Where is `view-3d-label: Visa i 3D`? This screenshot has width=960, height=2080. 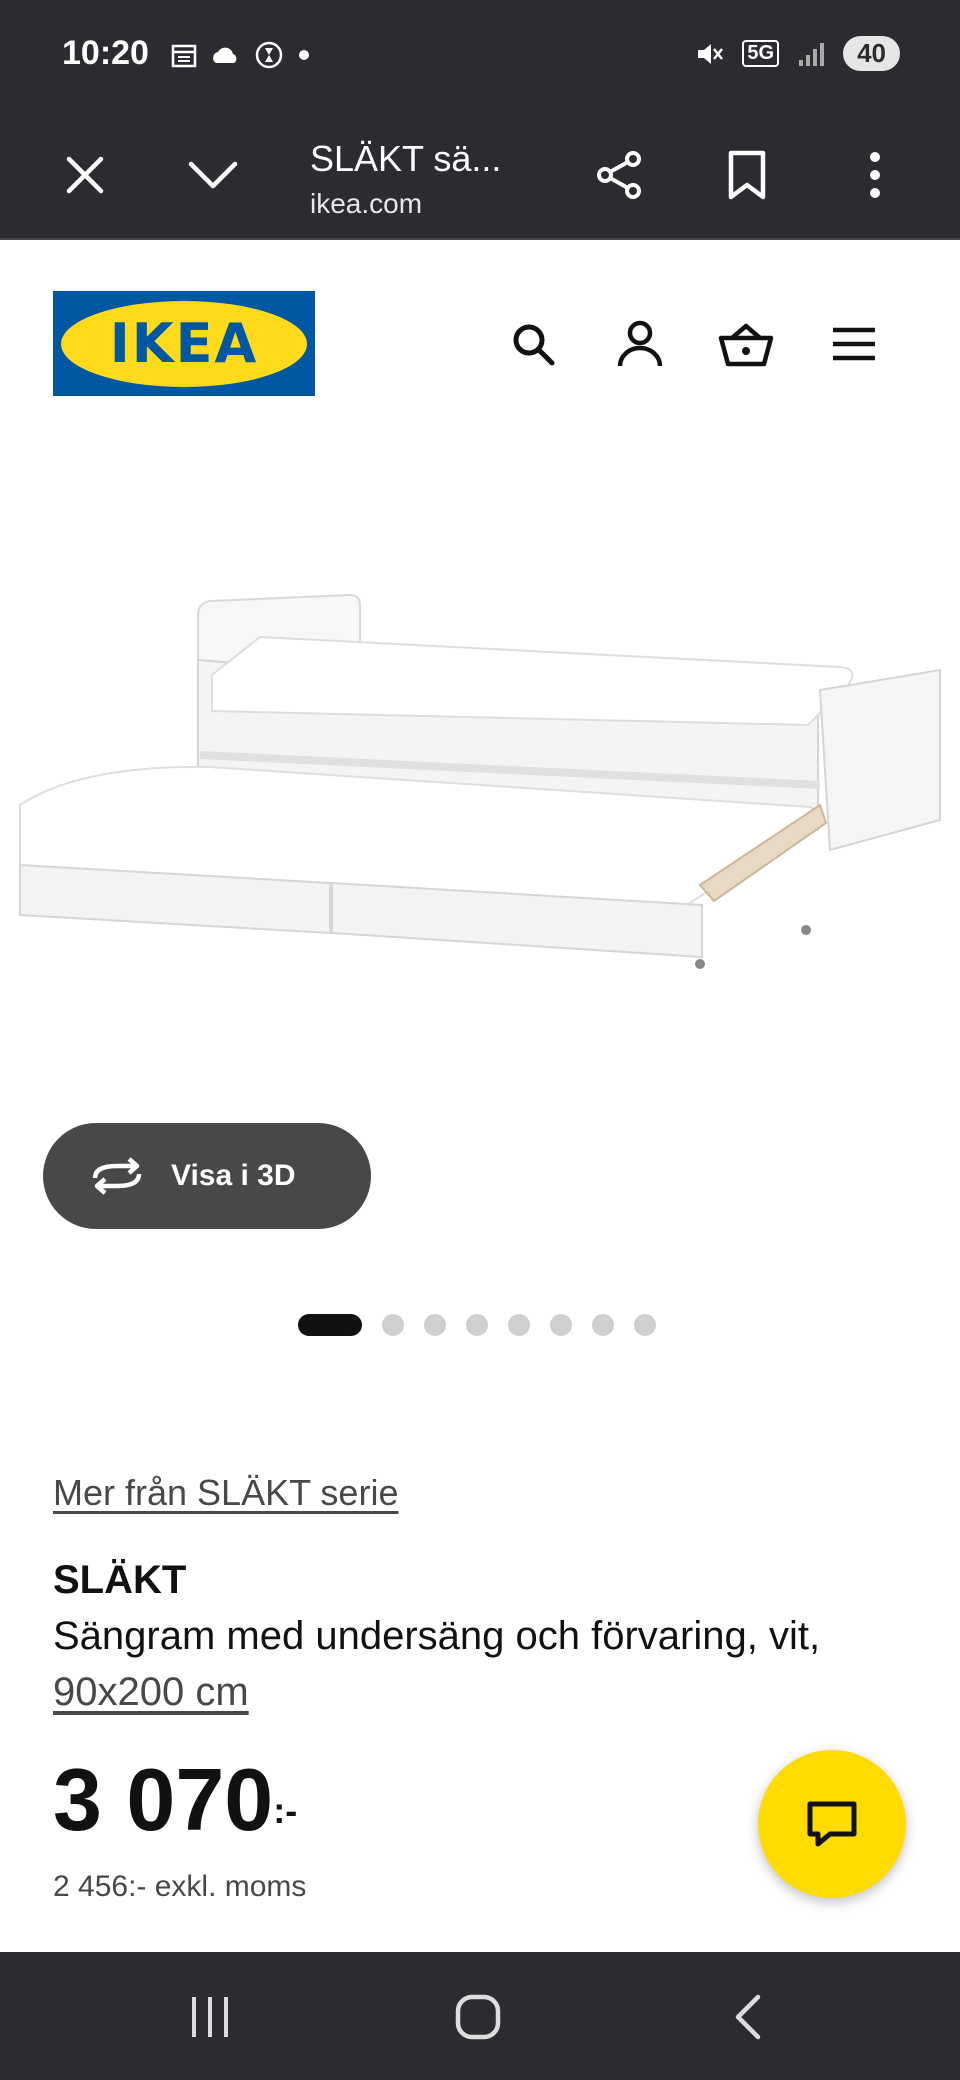 view-3d-label: Visa i 3D is located at coordinates (233, 1175).